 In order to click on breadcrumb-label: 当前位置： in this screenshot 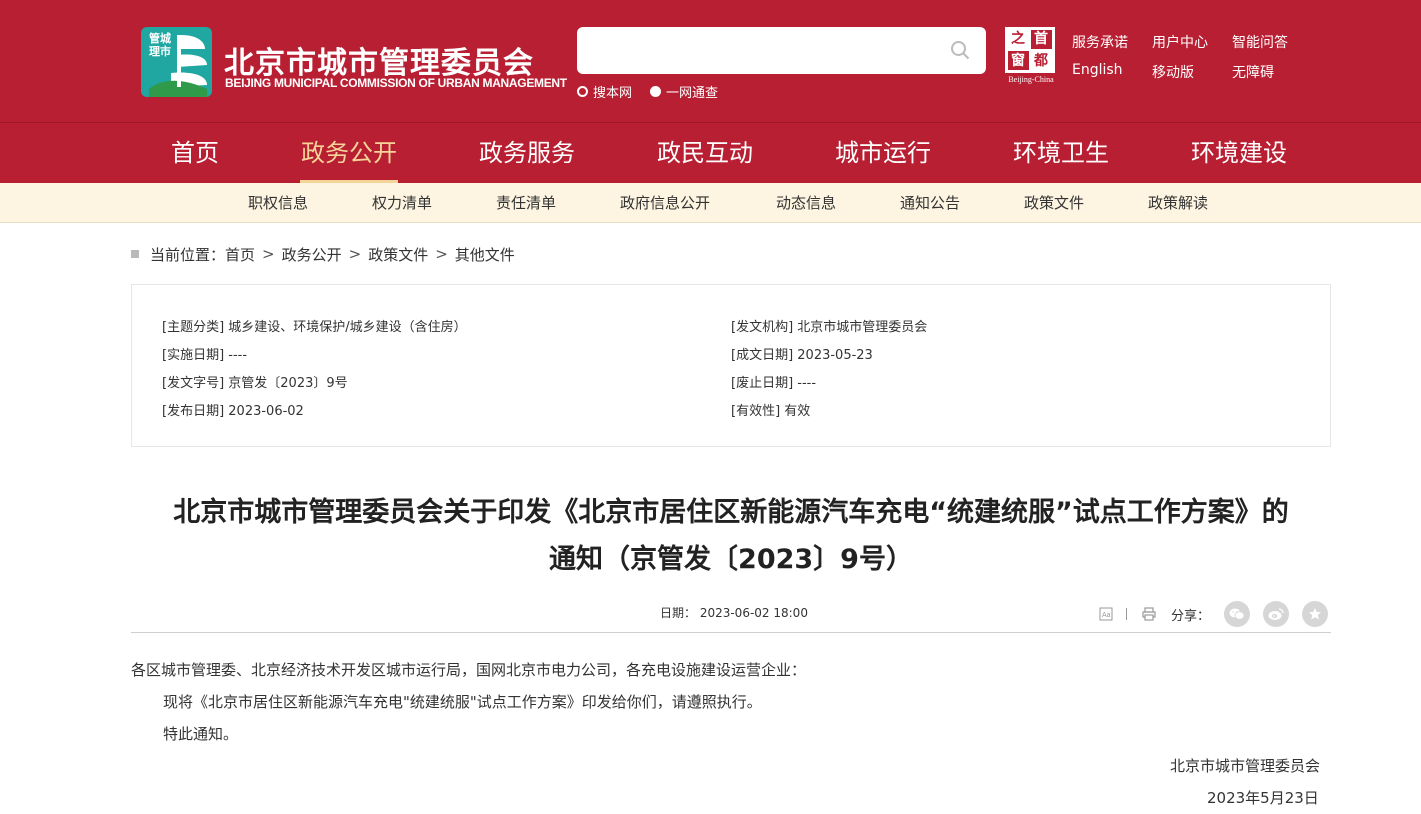, I will do `click(188, 254)`.